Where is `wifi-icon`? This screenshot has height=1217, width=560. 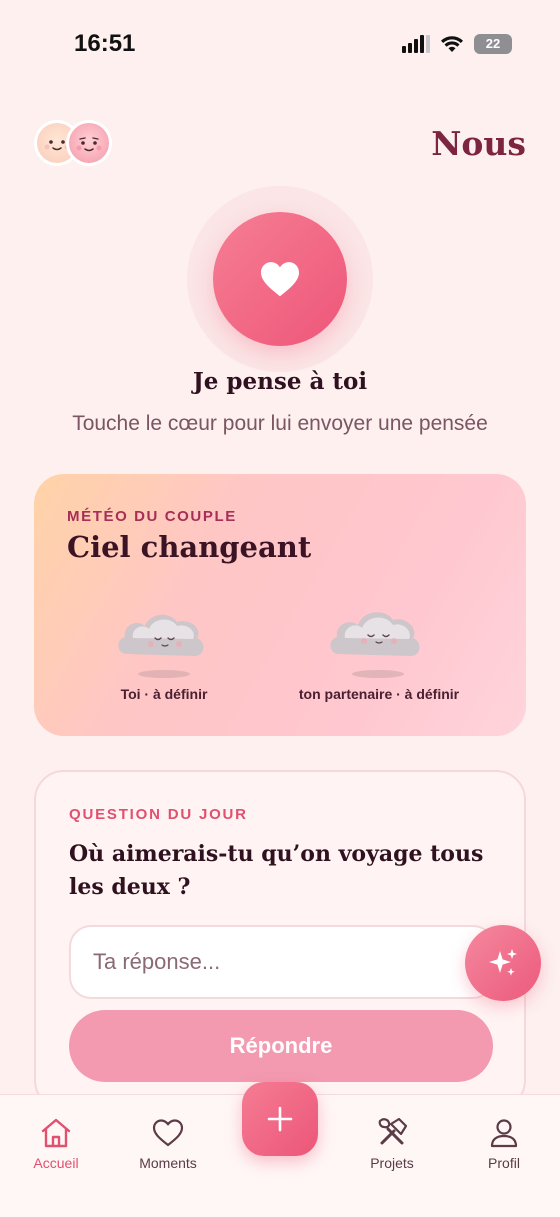
wifi-icon is located at coordinates (452, 44).